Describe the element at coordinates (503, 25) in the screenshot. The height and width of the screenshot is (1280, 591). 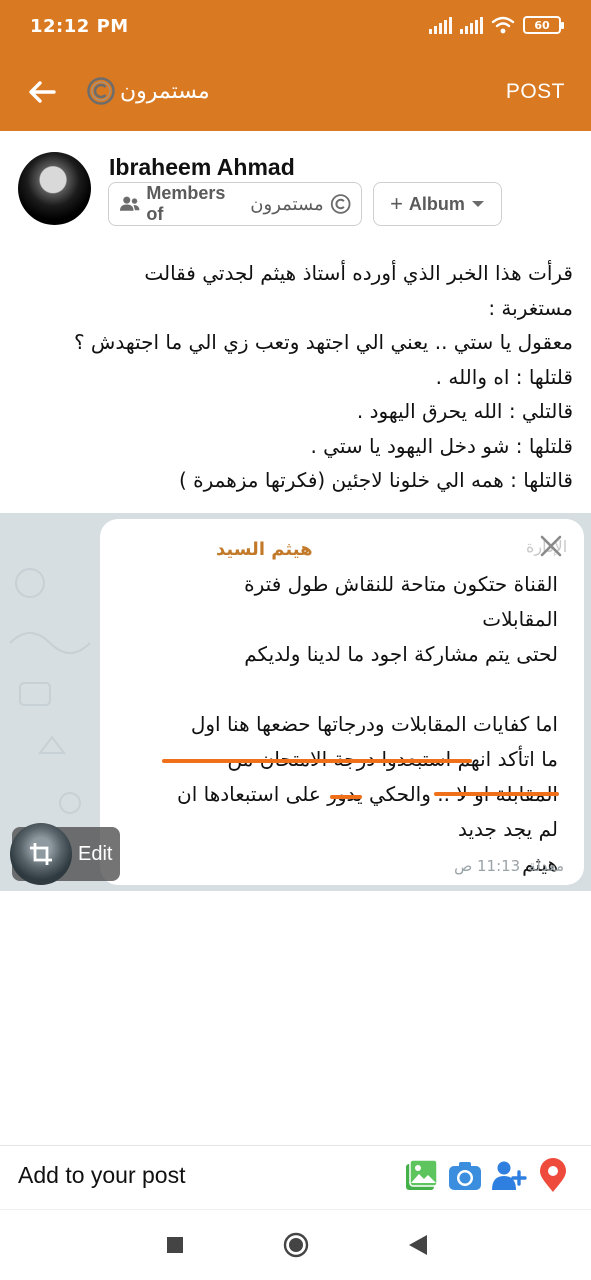
I see `wifi-icon` at that location.